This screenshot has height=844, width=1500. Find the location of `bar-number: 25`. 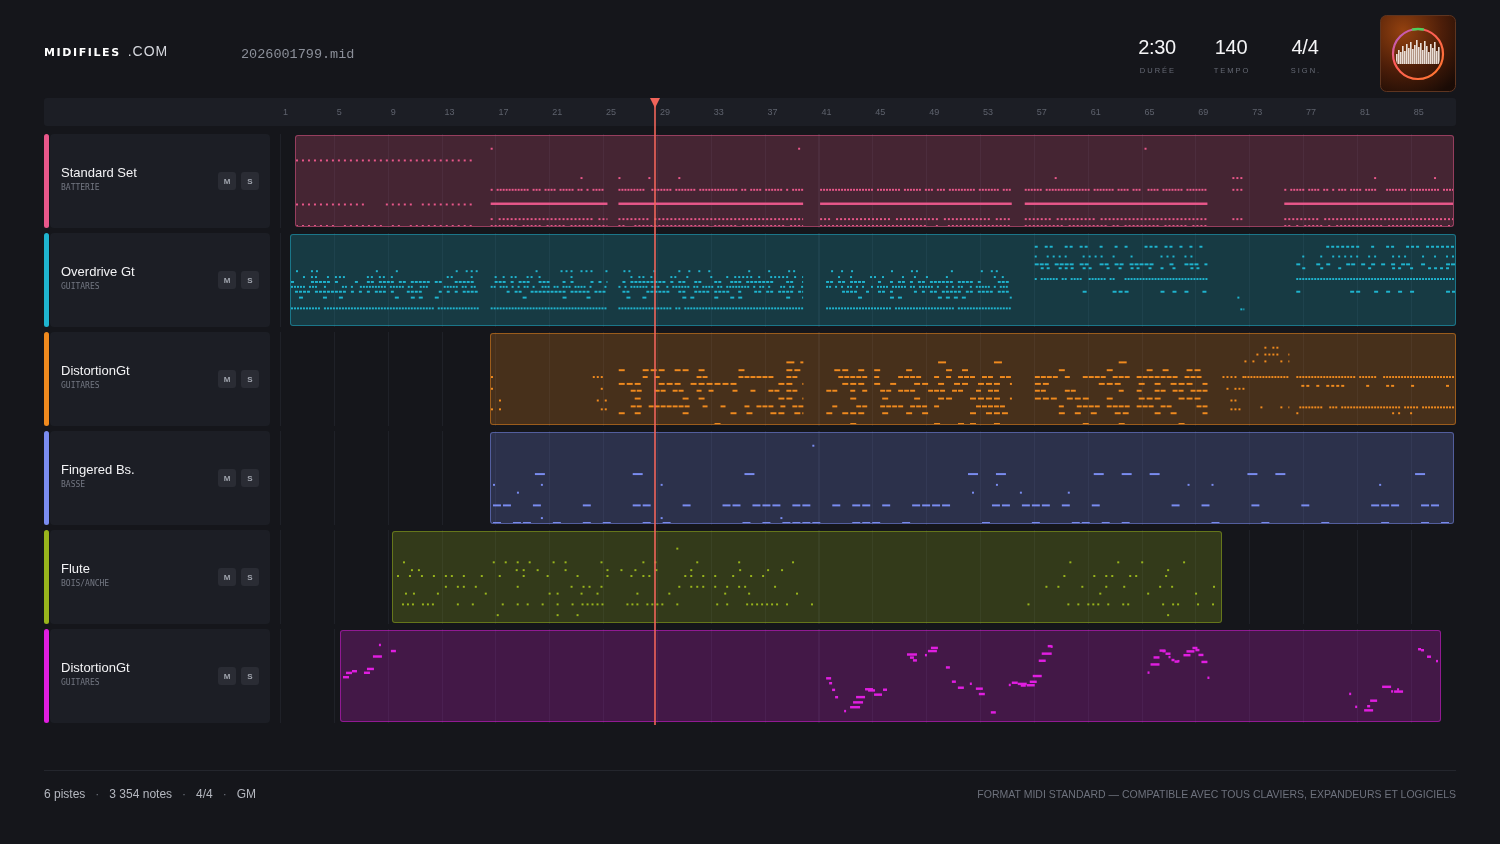

bar-number: 25 is located at coordinates (611, 112).